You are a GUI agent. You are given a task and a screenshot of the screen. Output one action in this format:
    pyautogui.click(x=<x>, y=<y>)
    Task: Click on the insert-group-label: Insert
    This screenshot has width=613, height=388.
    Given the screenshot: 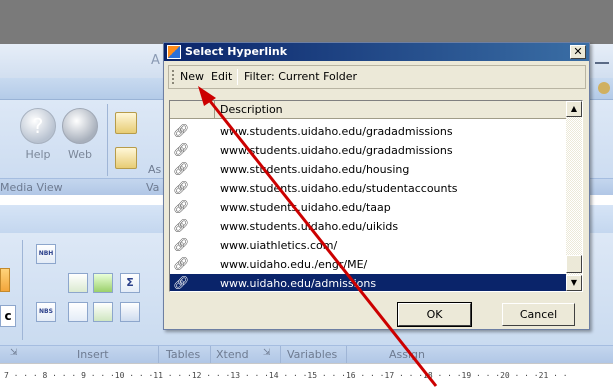 What is the action you would take?
    pyautogui.click(x=93, y=354)
    